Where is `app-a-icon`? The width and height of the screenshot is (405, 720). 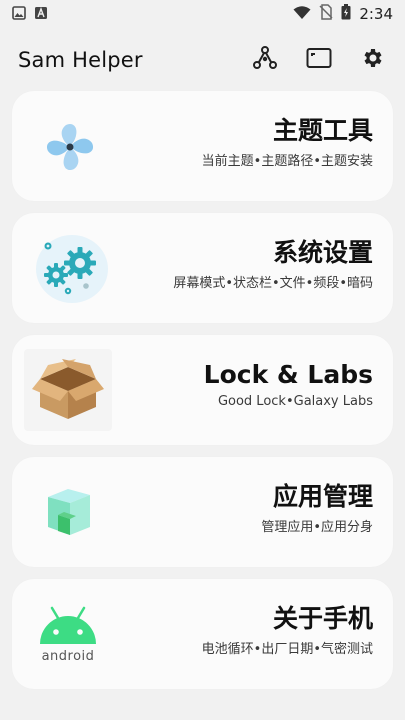 app-a-icon is located at coordinates (41, 14).